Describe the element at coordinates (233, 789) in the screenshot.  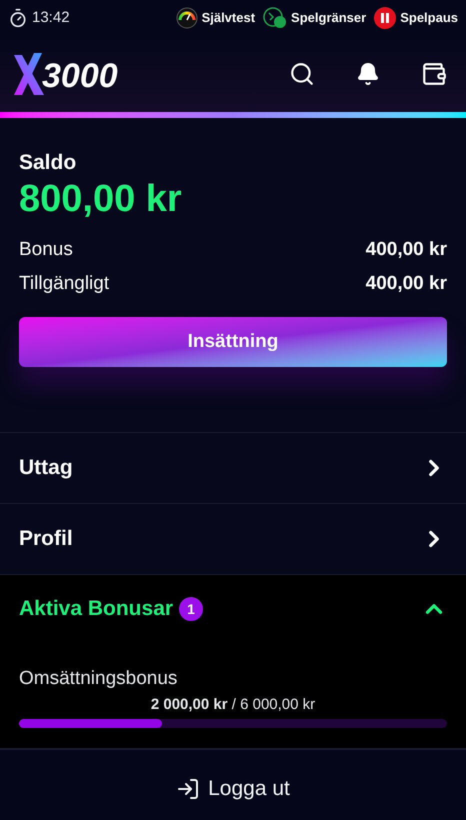
I see `logout-button: Logga ut` at that location.